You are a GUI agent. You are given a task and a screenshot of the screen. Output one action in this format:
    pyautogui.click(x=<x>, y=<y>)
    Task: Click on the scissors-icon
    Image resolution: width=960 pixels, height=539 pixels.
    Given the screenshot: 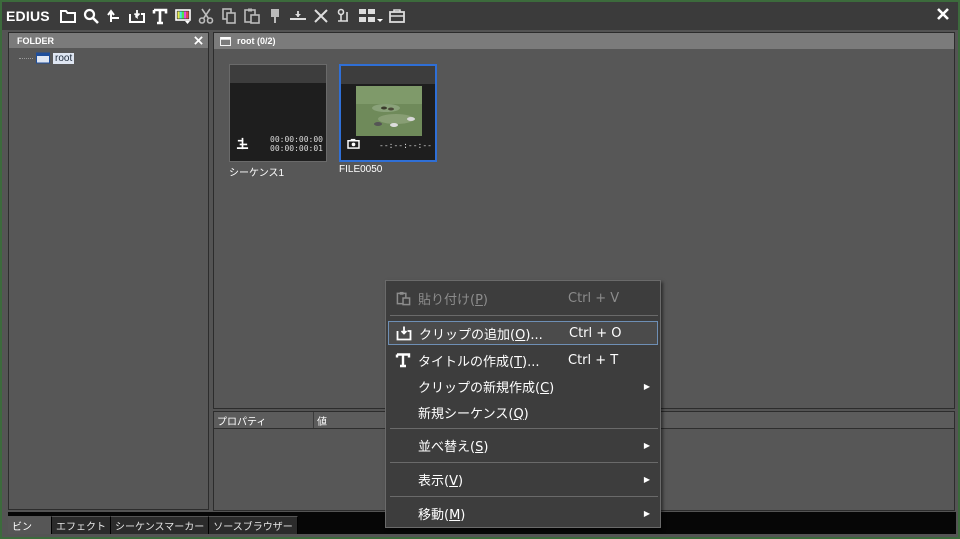 What is the action you would take?
    pyautogui.click(x=206, y=16)
    